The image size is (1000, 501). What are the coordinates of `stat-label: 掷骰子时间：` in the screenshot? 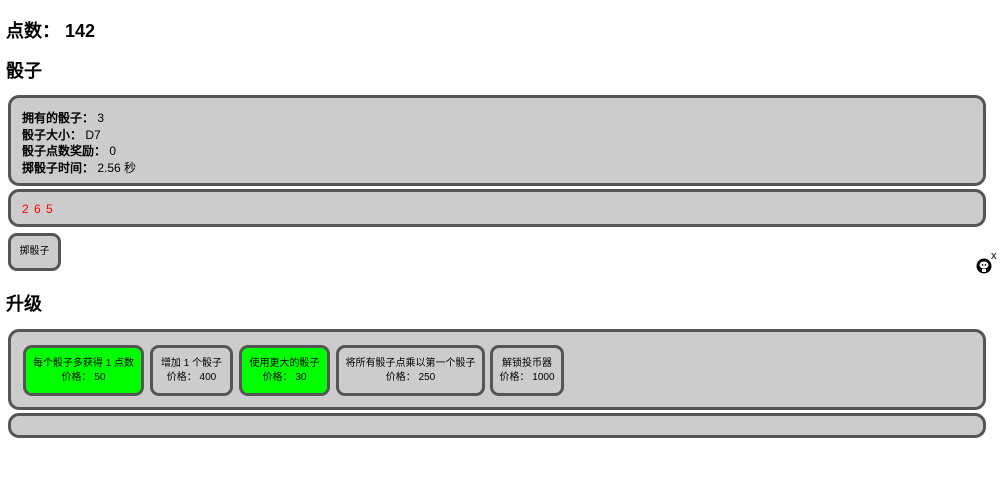 It's located at (58, 167).